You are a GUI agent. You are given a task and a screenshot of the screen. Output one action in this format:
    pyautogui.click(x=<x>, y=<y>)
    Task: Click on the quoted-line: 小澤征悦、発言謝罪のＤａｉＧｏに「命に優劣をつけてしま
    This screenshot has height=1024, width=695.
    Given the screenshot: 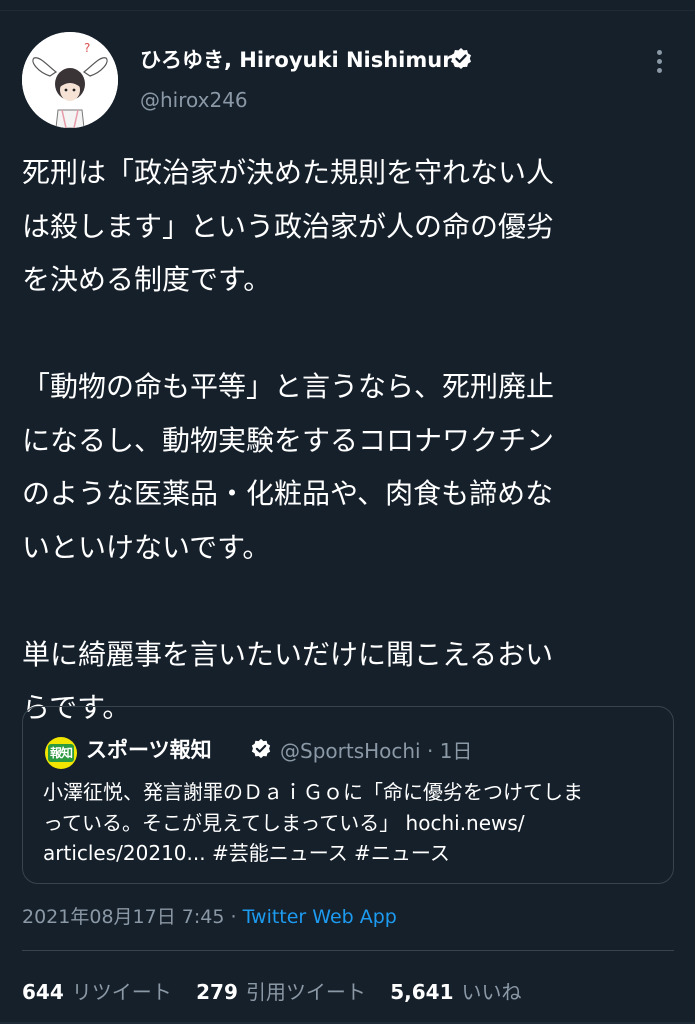 What is the action you would take?
    pyautogui.click(x=313, y=792)
    